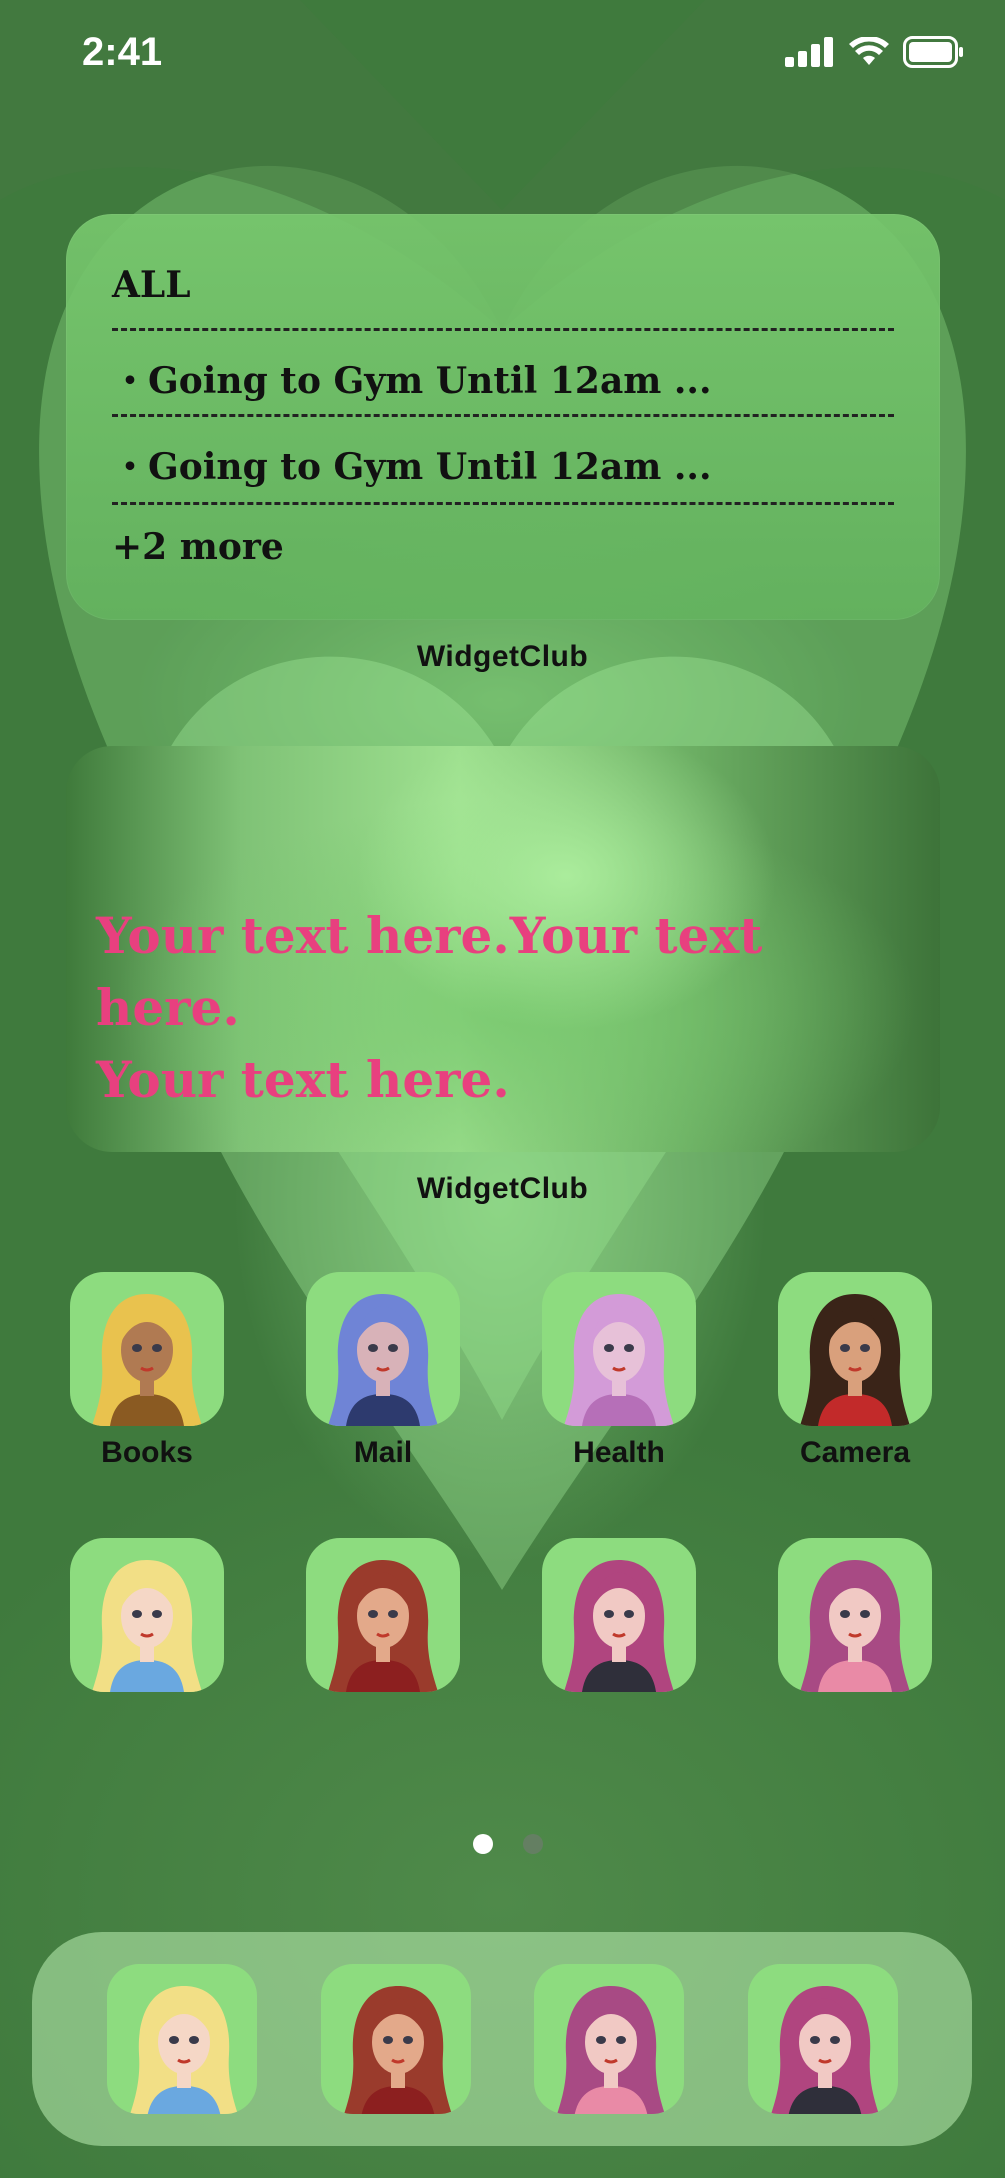 Image resolution: width=1005 pixels, height=2178 pixels. Describe the element at coordinates (483, 1844) in the screenshot. I see `page-dot-active` at that location.